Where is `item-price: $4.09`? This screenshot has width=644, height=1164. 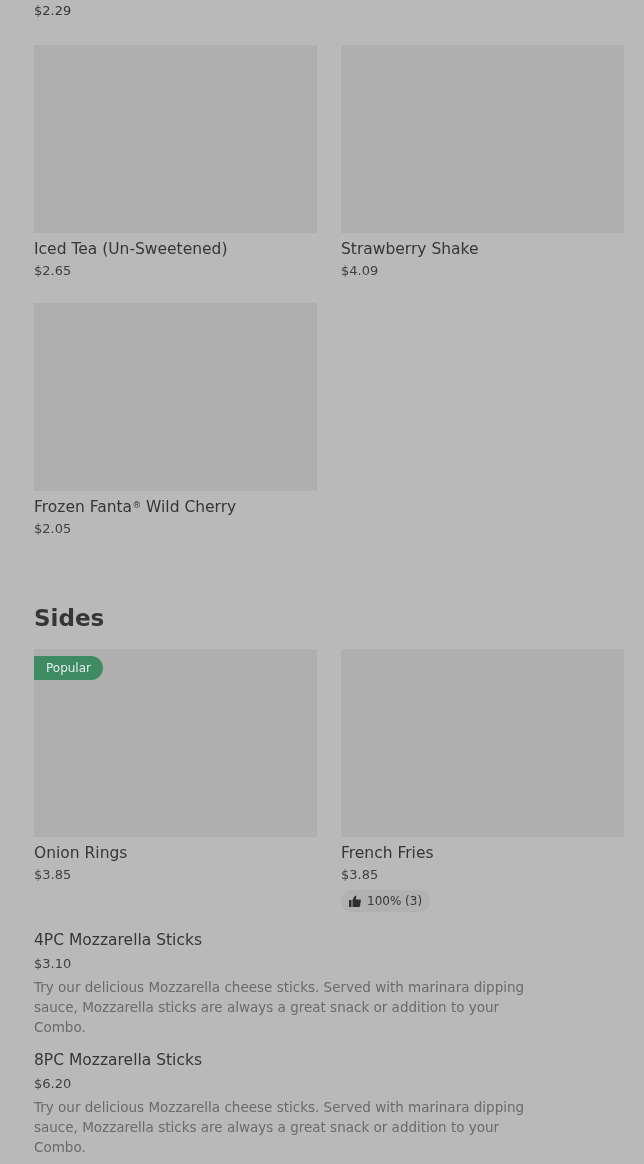
item-price: $4.09 is located at coordinates (360, 271).